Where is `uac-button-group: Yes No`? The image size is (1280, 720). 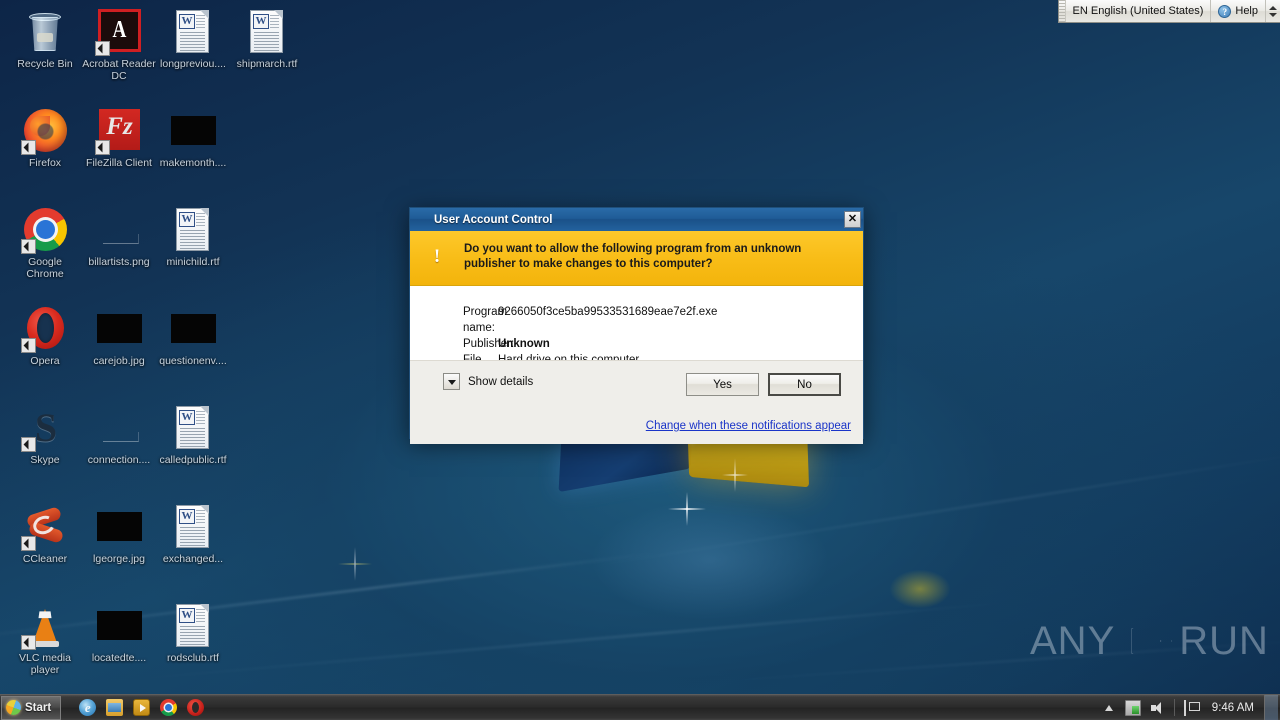
uac-button-group: Yes No is located at coordinates (763, 384).